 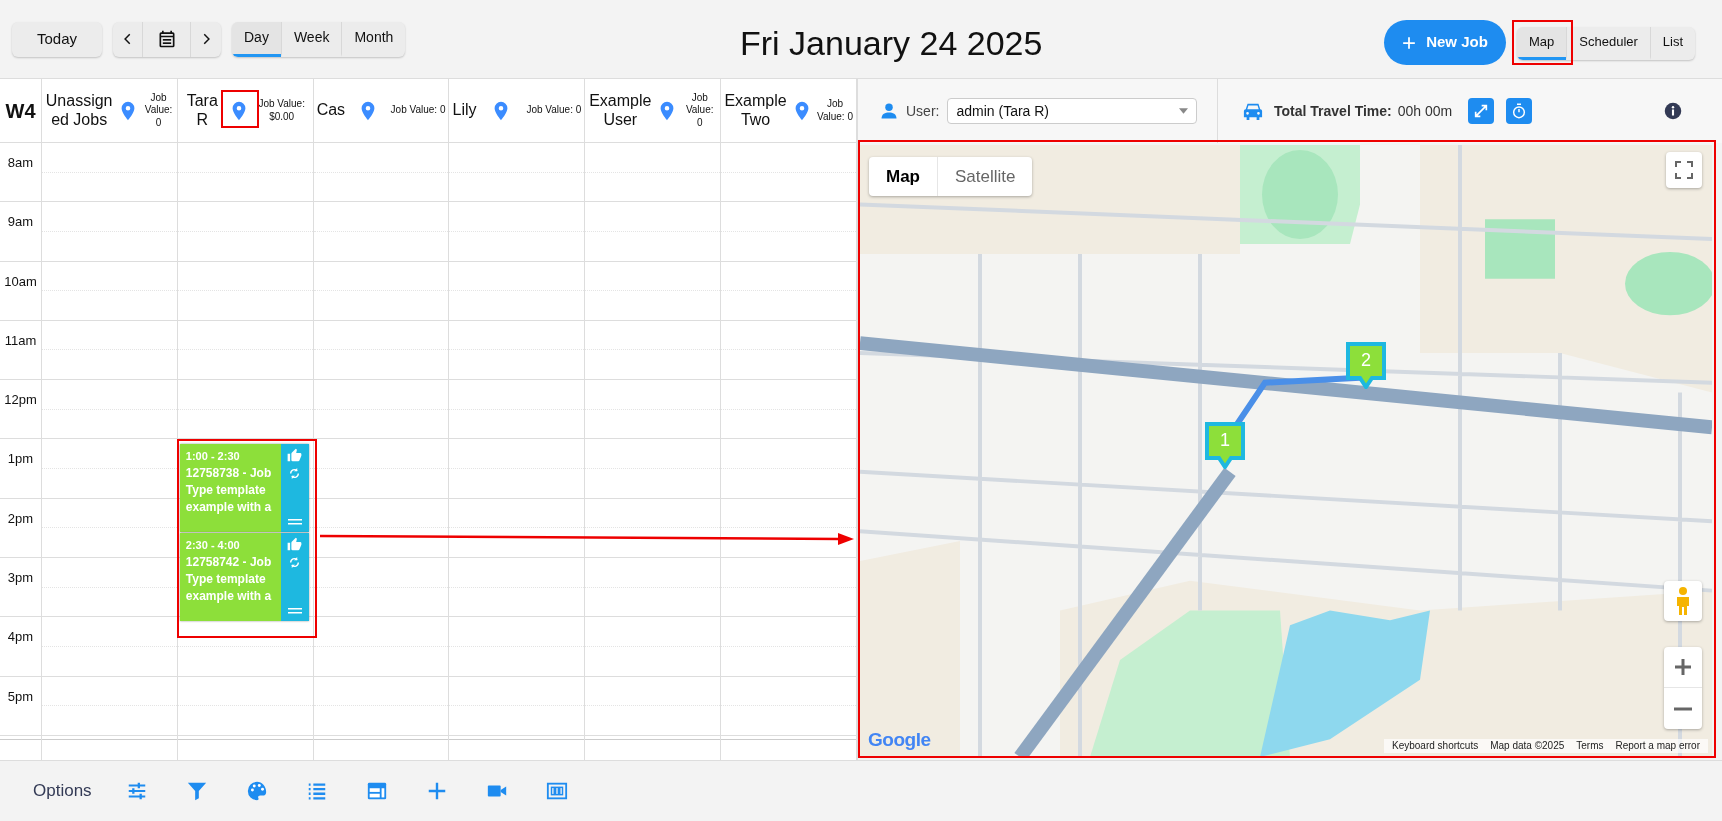 What do you see at coordinates (281, 110) in the screenshot?
I see `job-value: Job Value: $0.00` at bounding box center [281, 110].